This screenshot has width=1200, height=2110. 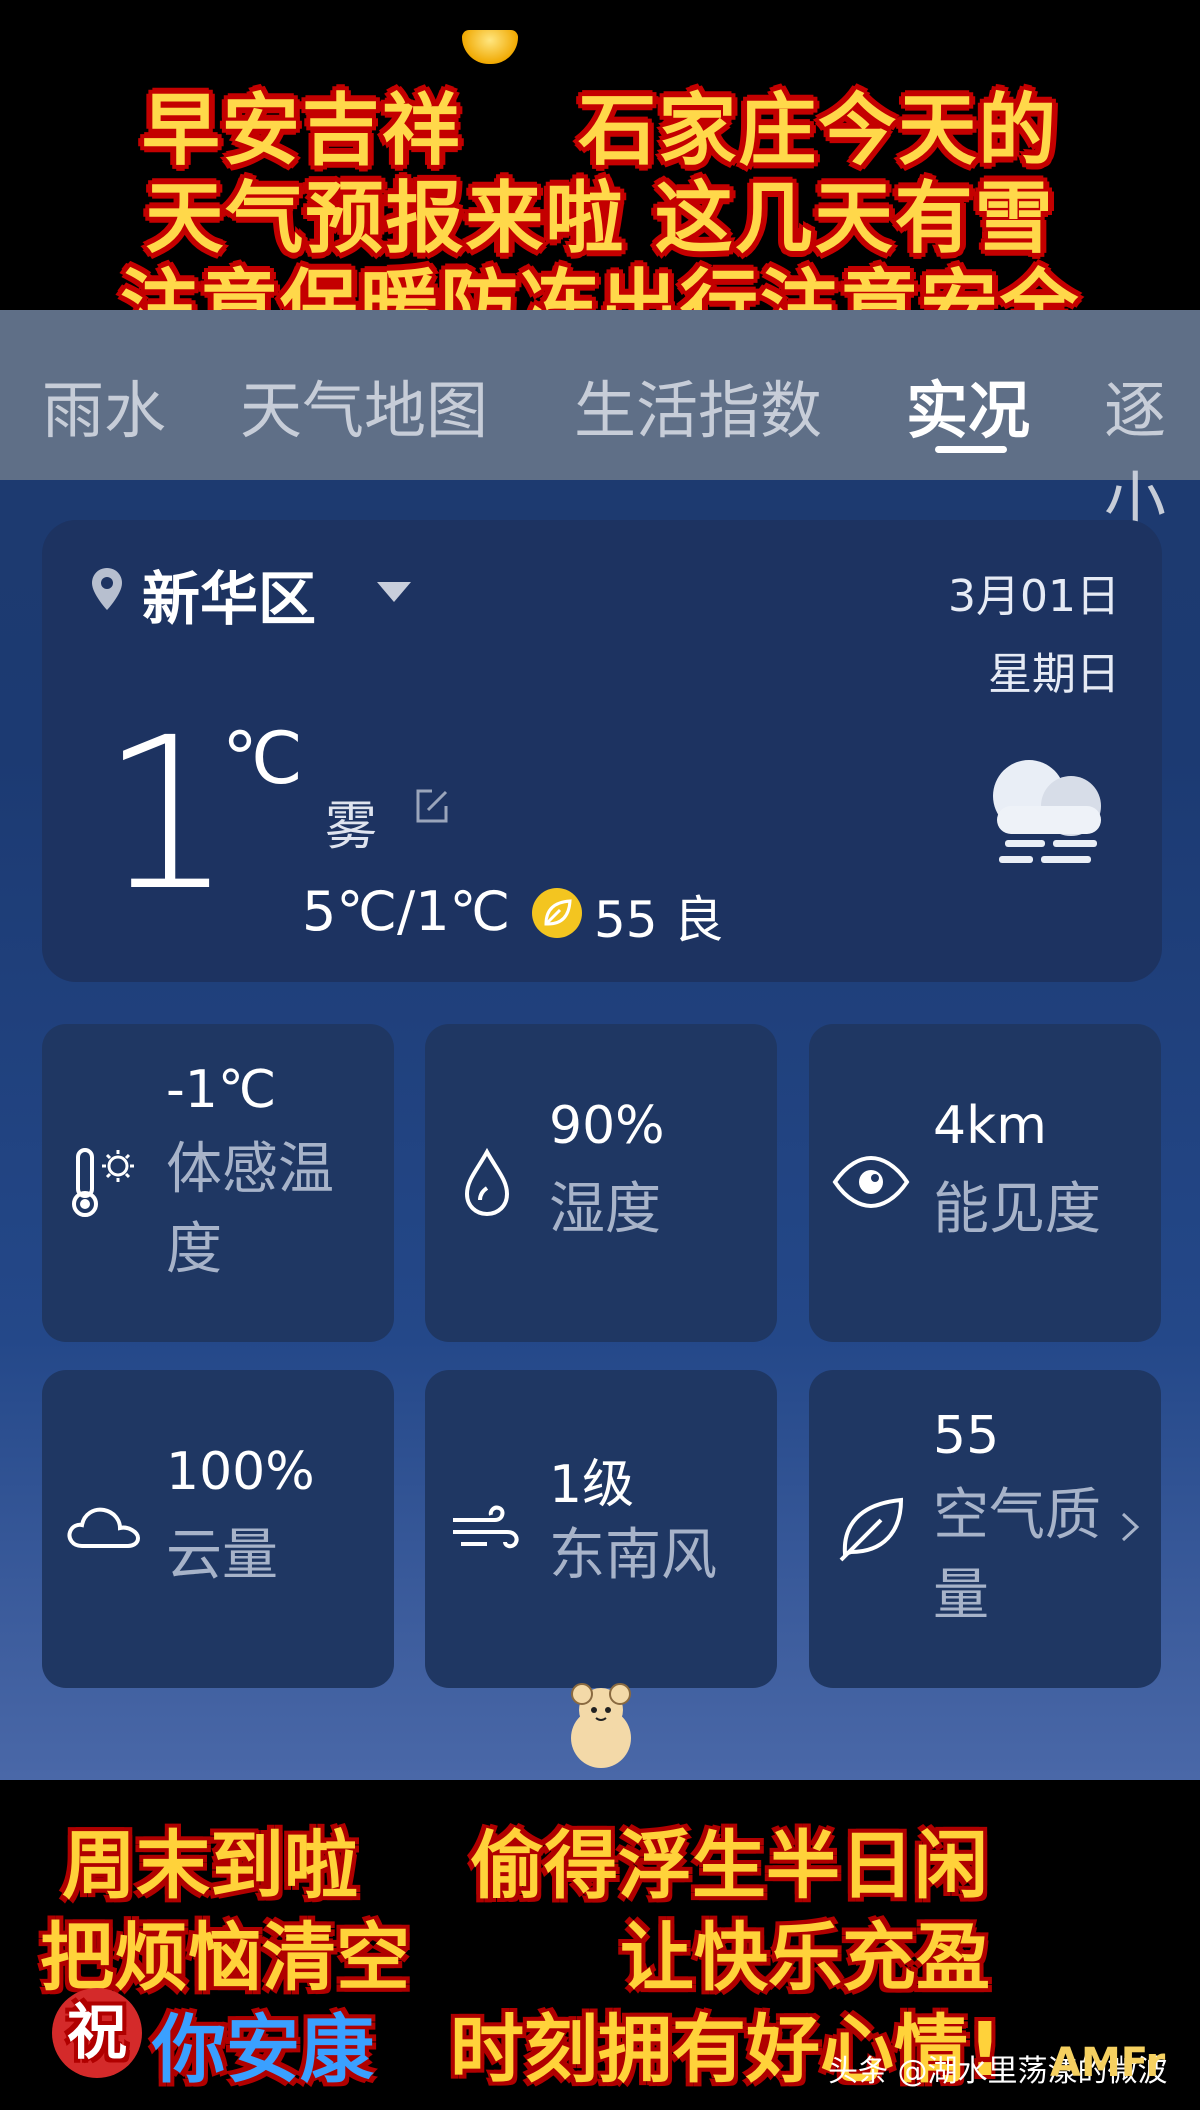 What do you see at coordinates (262, 758) in the screenshot?
I see `temperature-unit: ℃` at bounding box center [262, 758].